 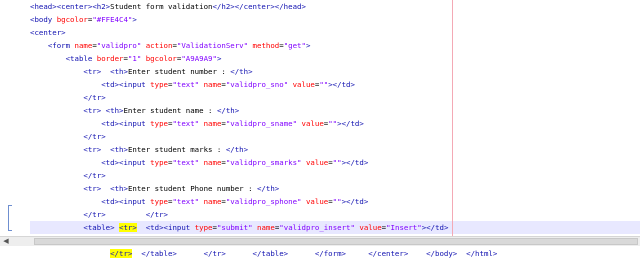 I want to click on horizontal-scrollbar: ◀, so click(x=320, y=241).